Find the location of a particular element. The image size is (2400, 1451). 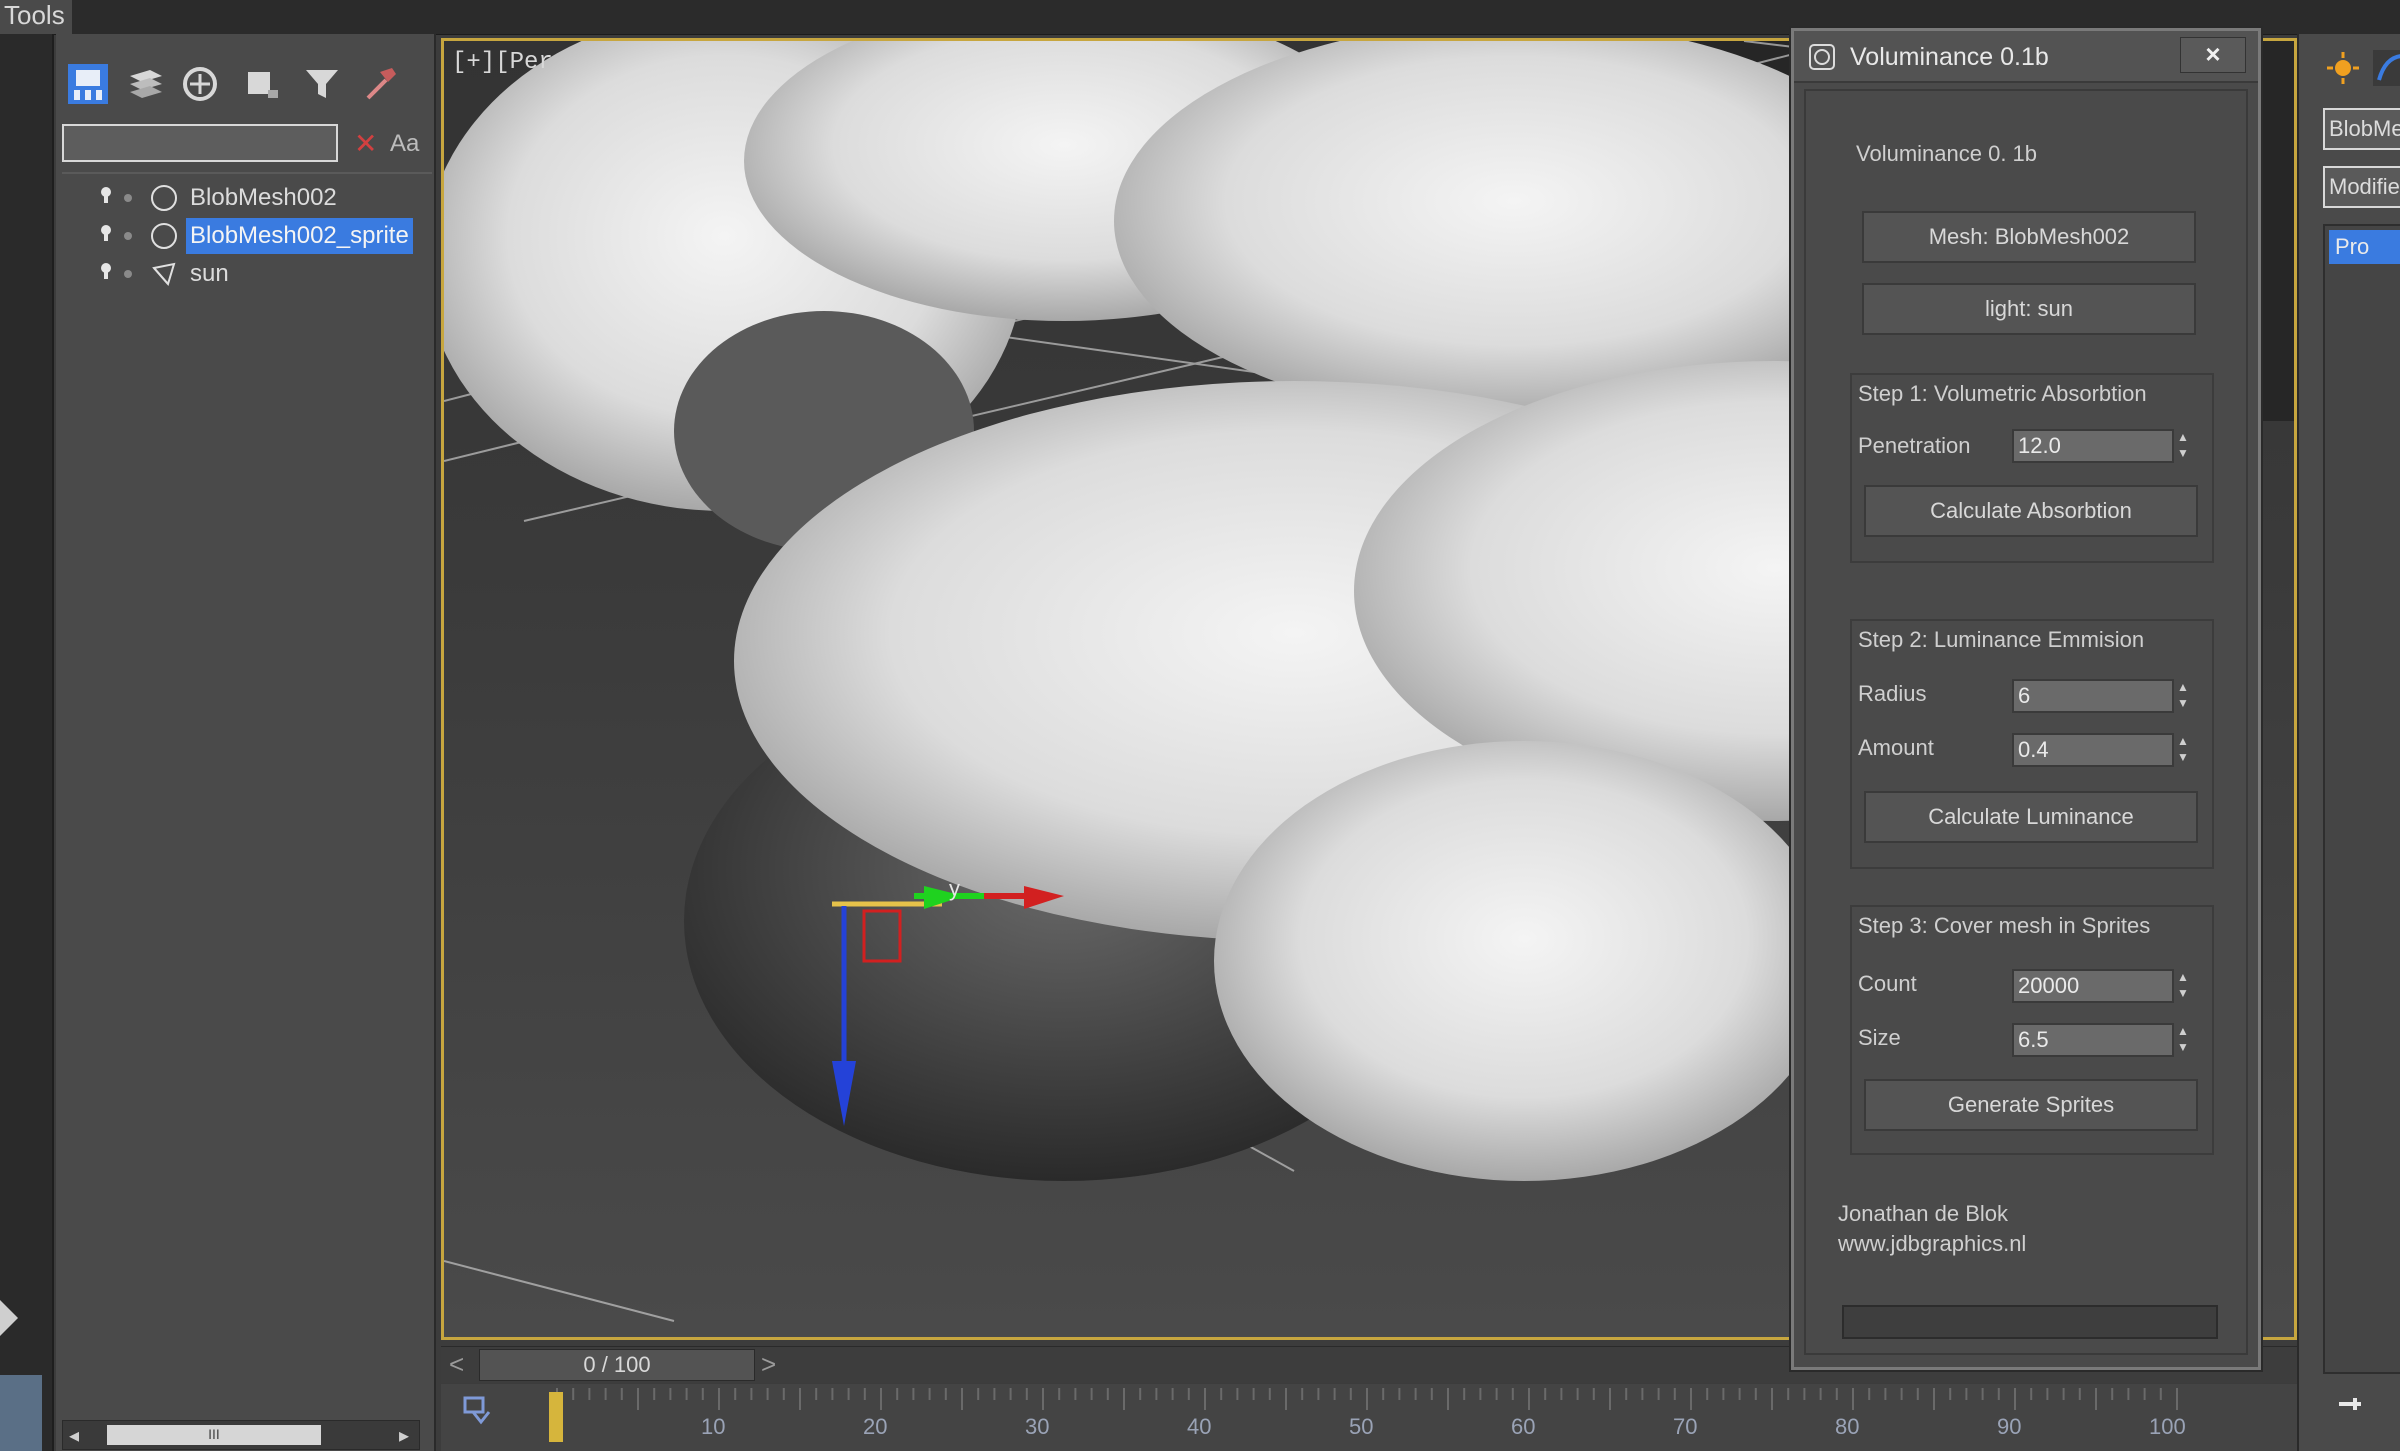

tick-label: 60 is located at coordinates (1523, 1426).